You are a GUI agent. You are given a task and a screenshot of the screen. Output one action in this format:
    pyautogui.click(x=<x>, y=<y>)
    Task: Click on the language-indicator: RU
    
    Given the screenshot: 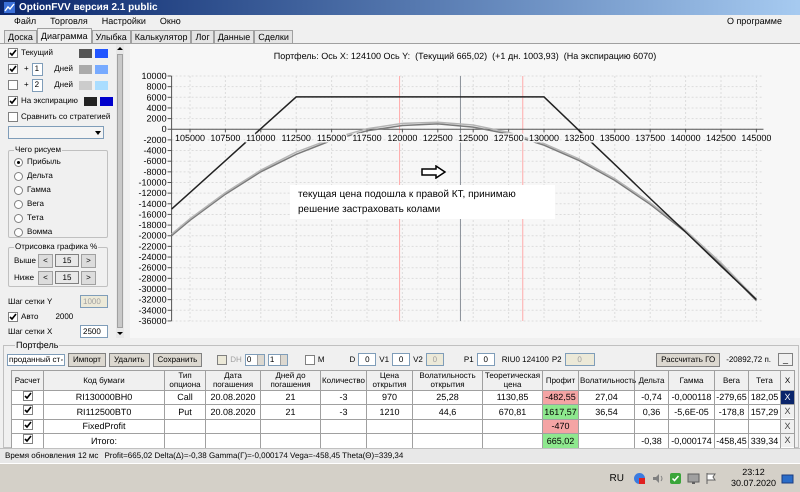 What is the action you would take?
    pyautogui.click(x=617, y=478)
    